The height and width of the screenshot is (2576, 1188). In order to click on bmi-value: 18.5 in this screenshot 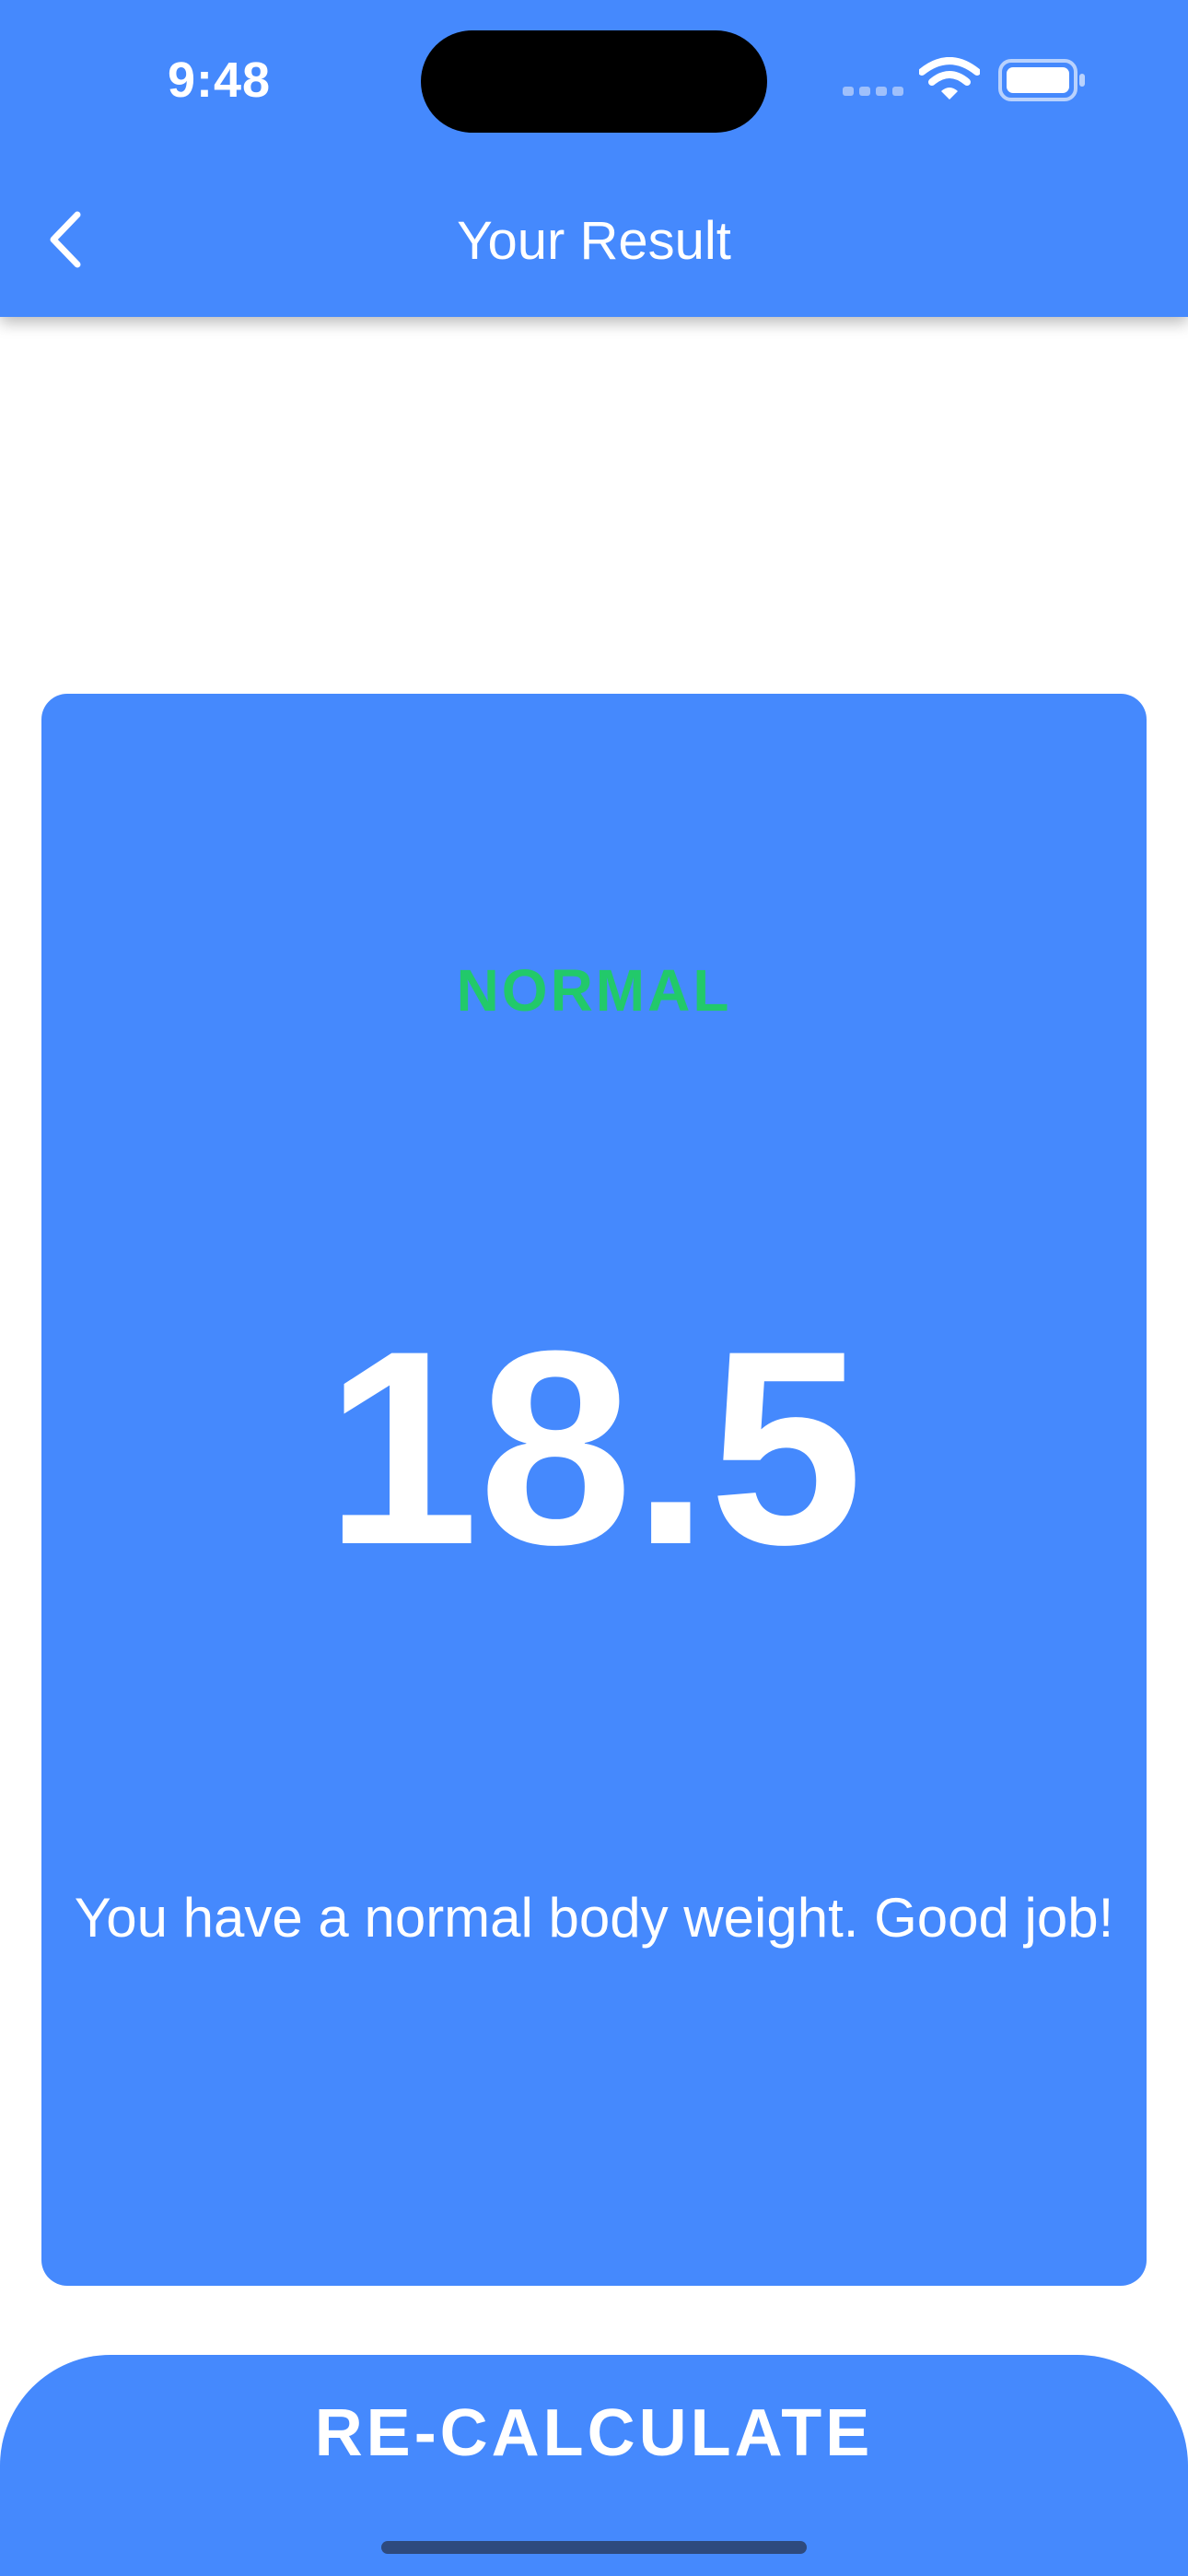, I will do `click(594, 1447)`.